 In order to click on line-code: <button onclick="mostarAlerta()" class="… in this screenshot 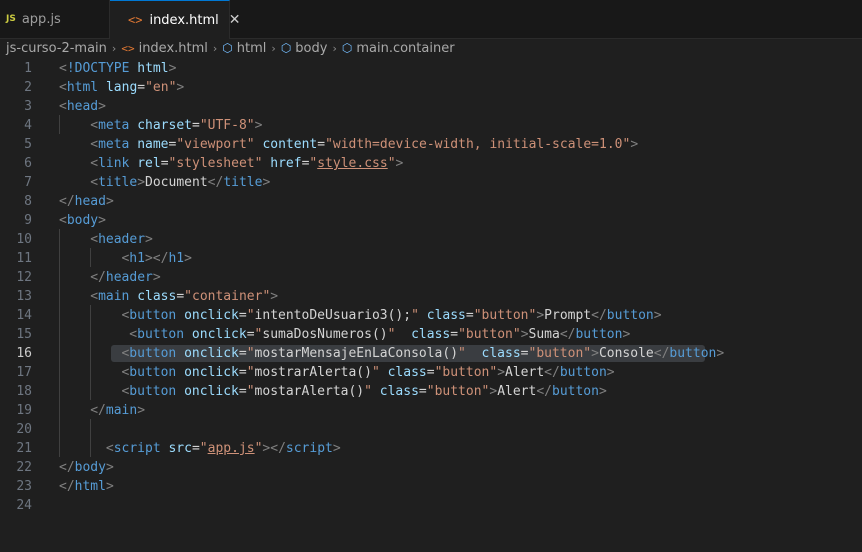, I will do `click(363, 391)`.